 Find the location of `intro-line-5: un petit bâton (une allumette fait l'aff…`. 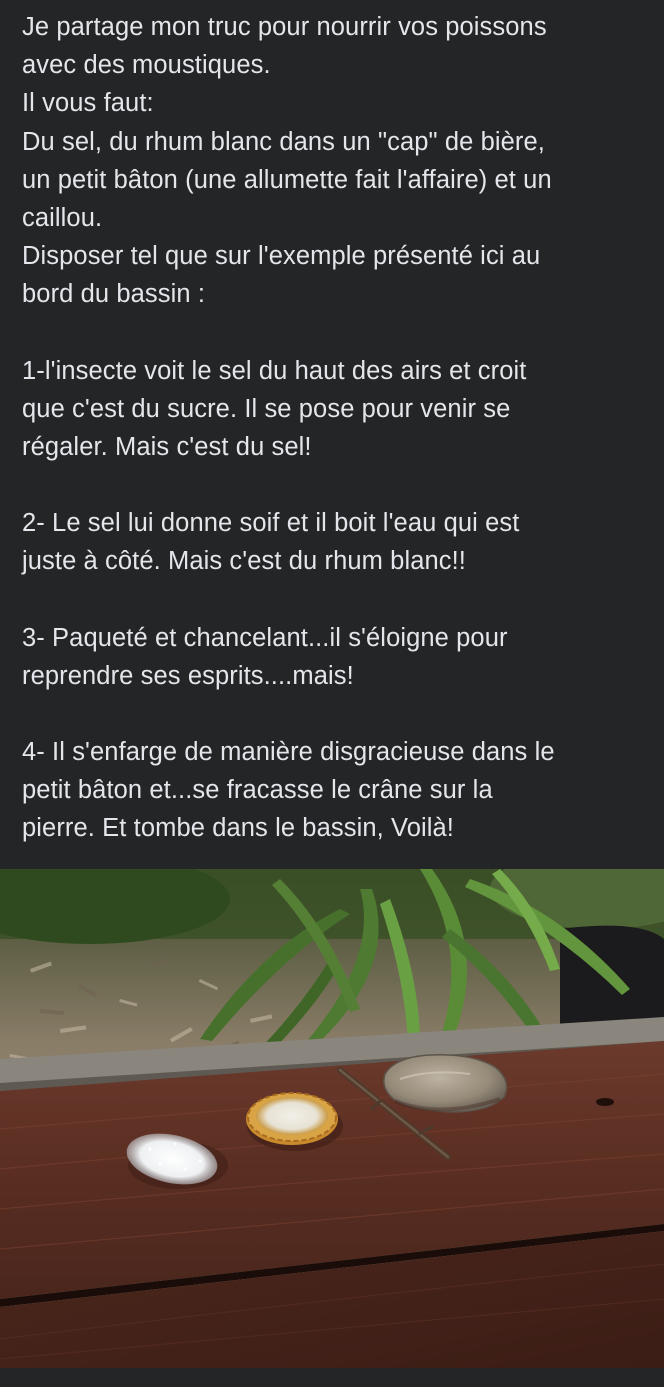

intro-line-5: un petit bâton (une allumette fait l'aff… is located at coordinates (287, 179).